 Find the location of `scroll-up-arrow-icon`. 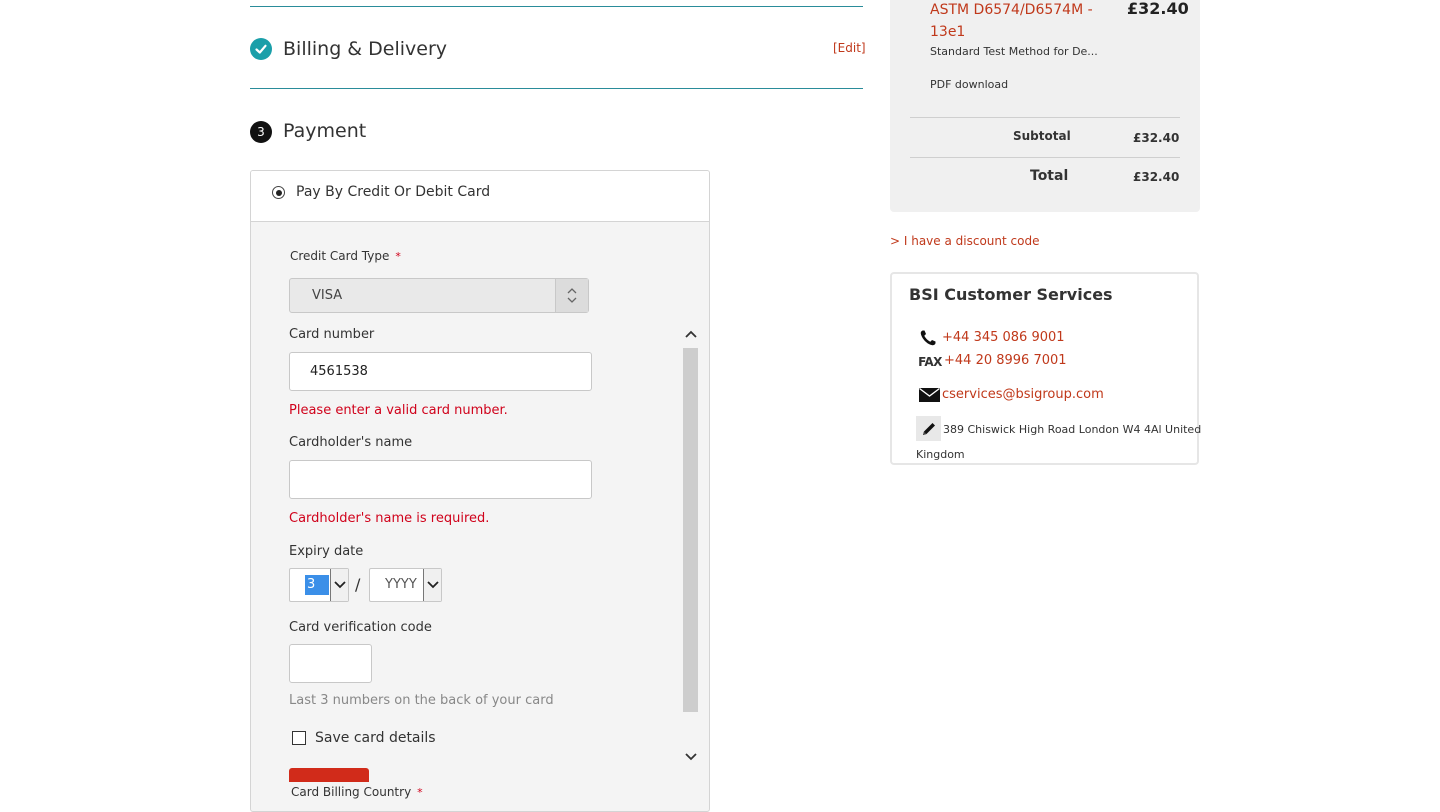

scroll-up-arrow-icon is located at coordinates (690, 334).